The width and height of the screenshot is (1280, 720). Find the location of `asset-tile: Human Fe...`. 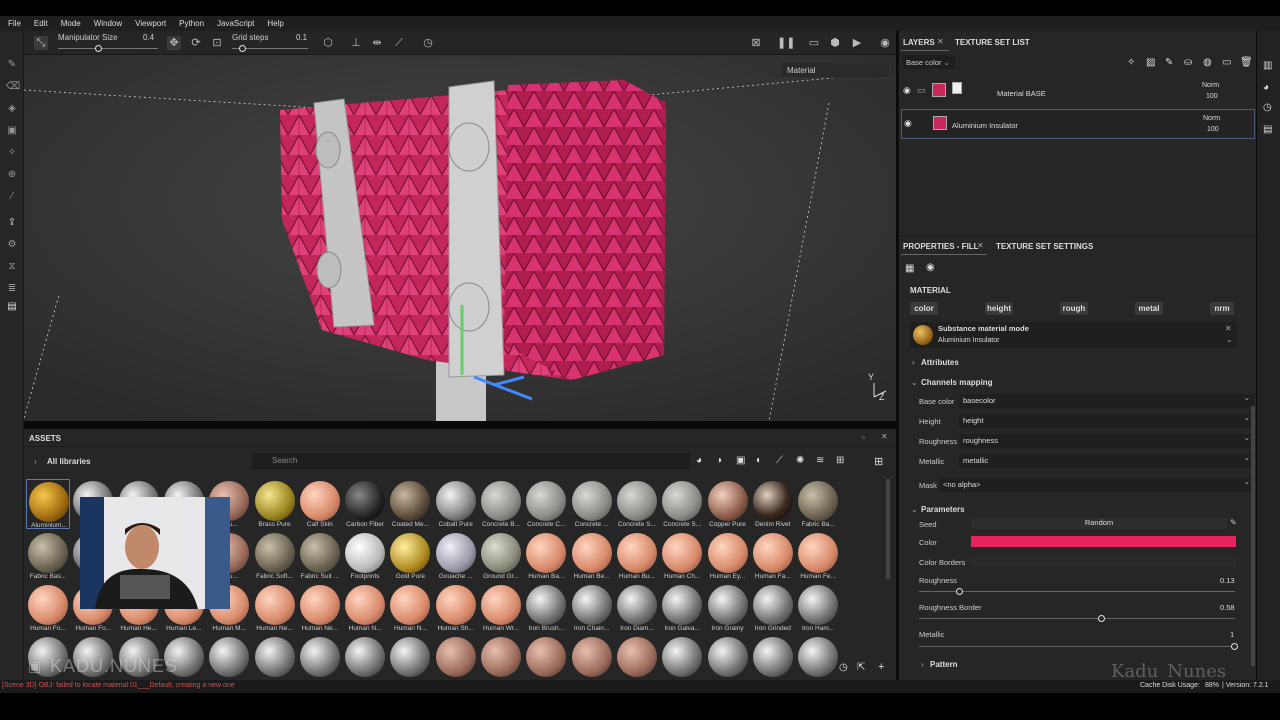

asset-tile: Human Fe... is located at coordinates (818, 556).